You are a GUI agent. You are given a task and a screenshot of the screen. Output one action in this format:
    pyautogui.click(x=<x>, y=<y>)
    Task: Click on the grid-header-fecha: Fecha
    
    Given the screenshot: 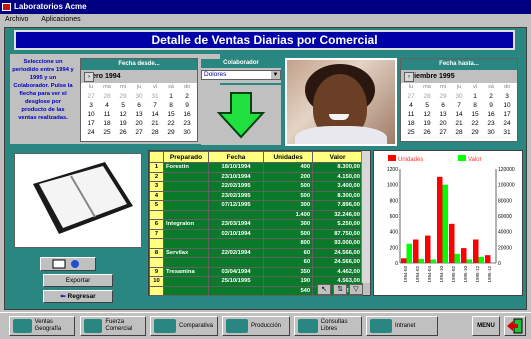 What is the action you would take?
    pyautogui.click(x=236, y=157)
    